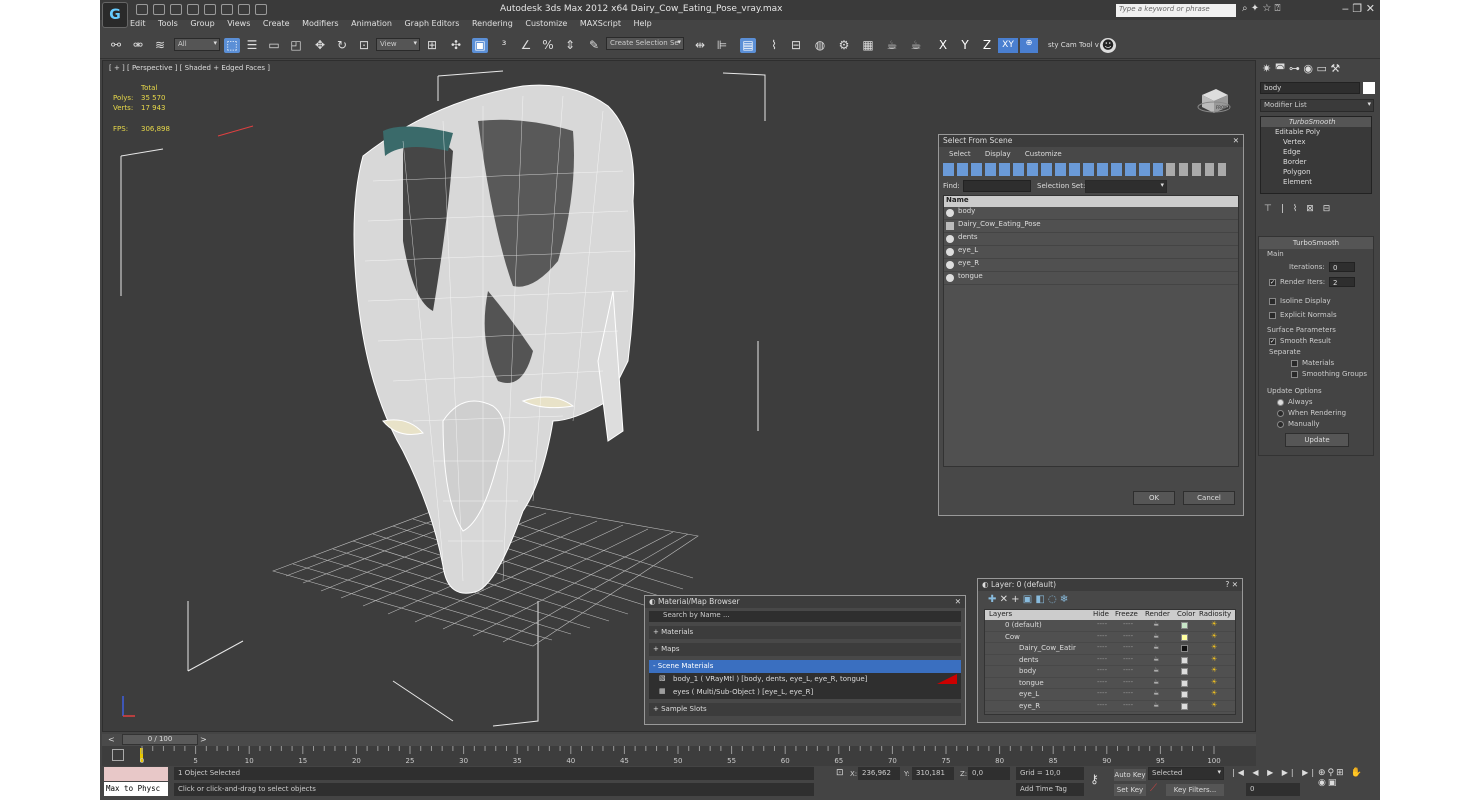 The height and width of the screenshot is (800, 1480). Describe the element at coordinates (879, 773) in the screenshot. I see `x-coordinate: 236,962` at that location.